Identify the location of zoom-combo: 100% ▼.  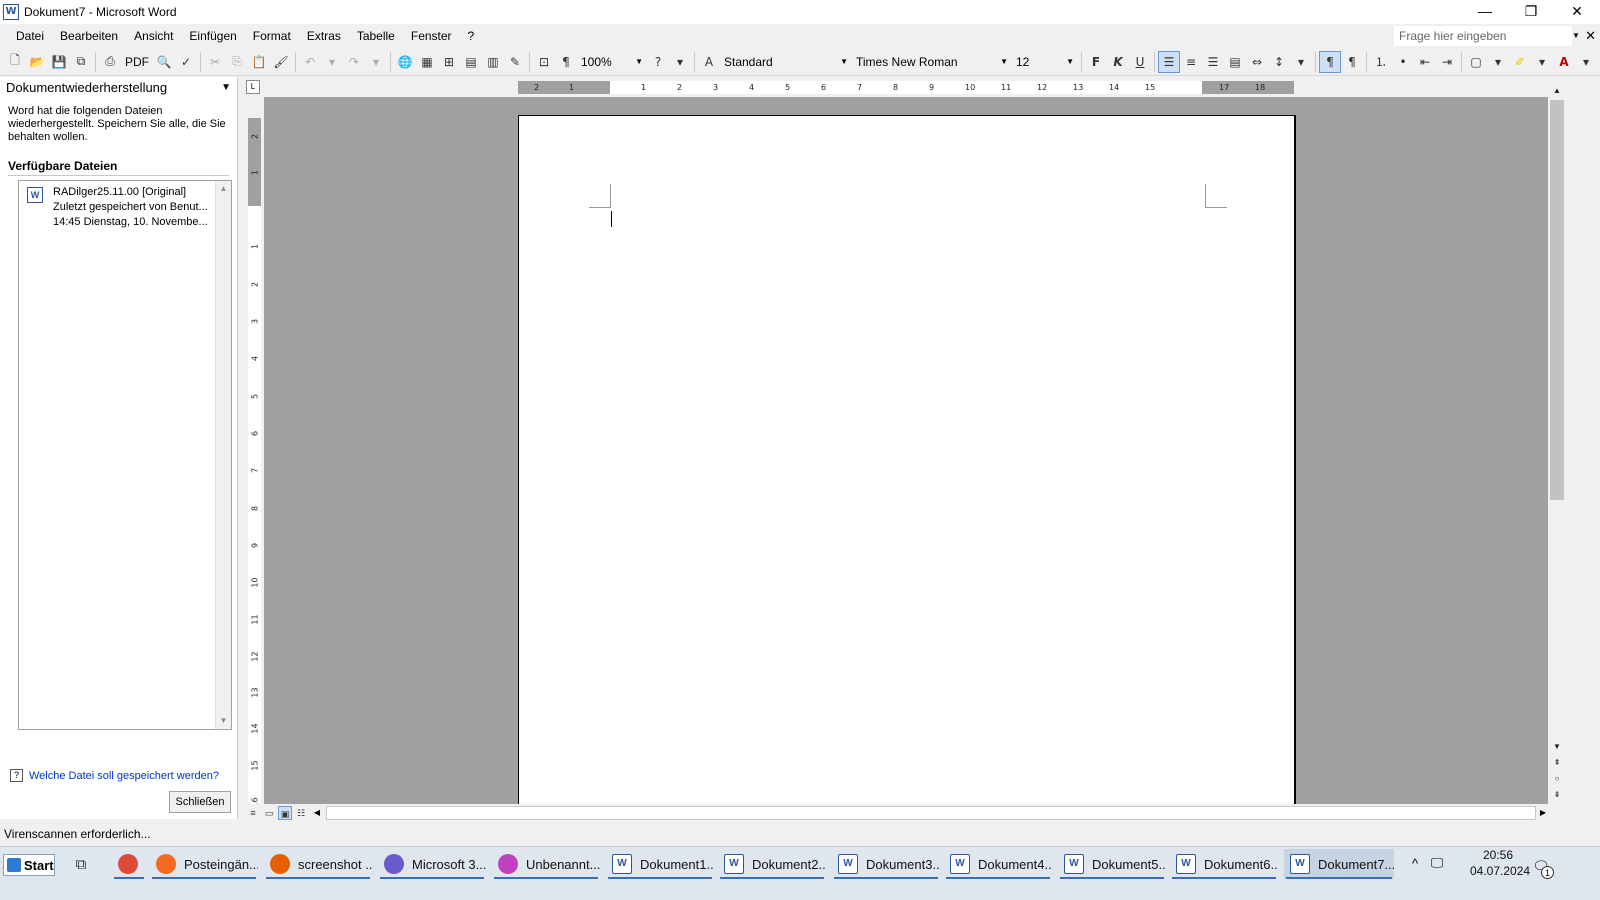
(612, 61).